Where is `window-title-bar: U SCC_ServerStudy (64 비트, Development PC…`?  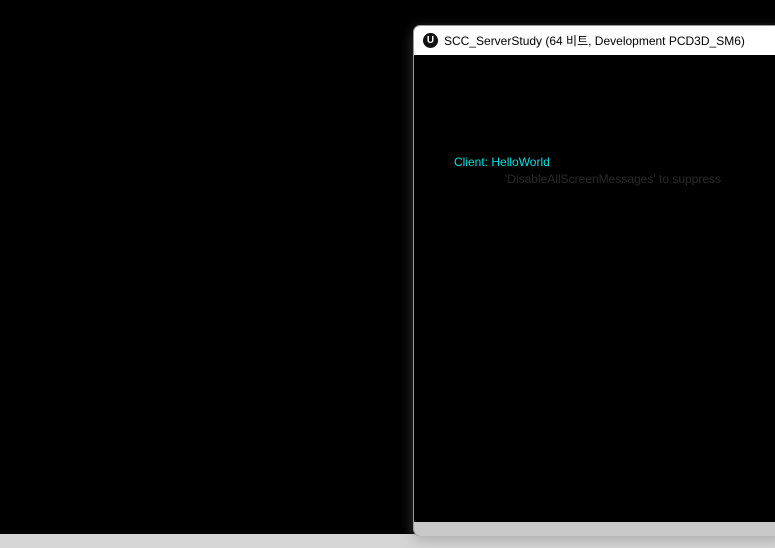 window-title-bar: U SCC_ServerStudy (64 비트, Development PC… is located at coordinates (594, 40).